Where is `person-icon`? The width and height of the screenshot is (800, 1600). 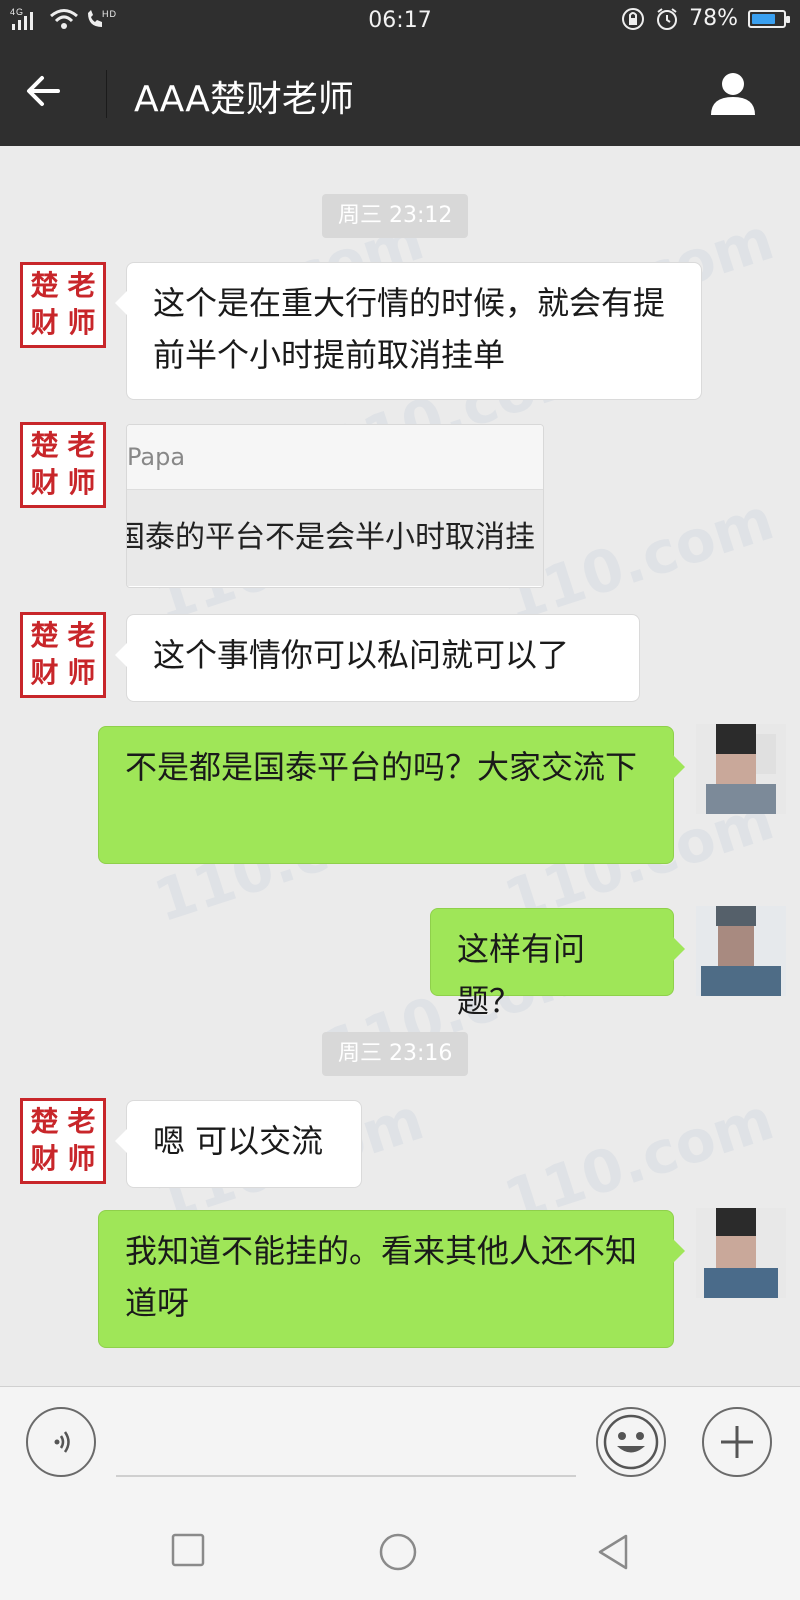
person-icon is located at coordinates (733, 94).